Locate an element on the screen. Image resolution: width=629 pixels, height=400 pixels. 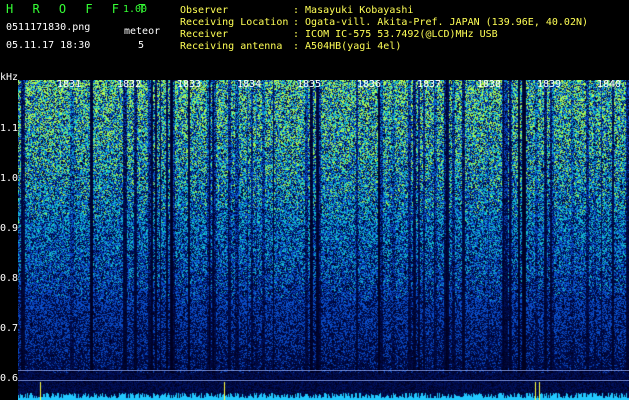
x-tick-label: 1834 is located at coordinates (249, 84).